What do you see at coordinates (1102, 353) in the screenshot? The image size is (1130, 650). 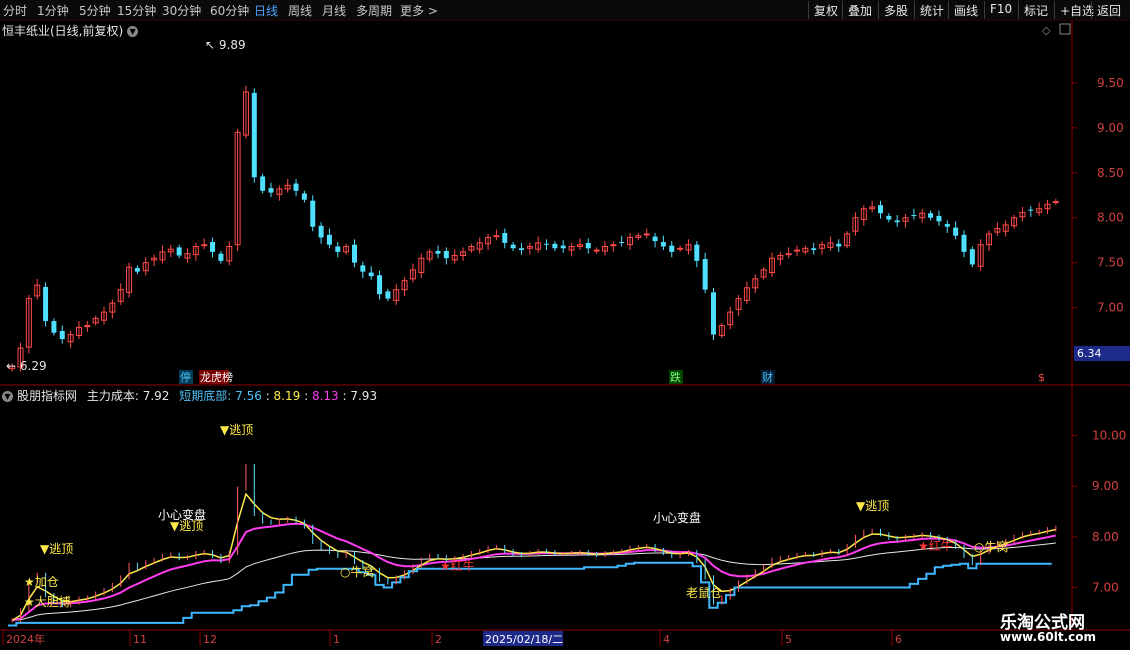 I see `current-price-tag: 6.34` at bounding box center [1102, 353].